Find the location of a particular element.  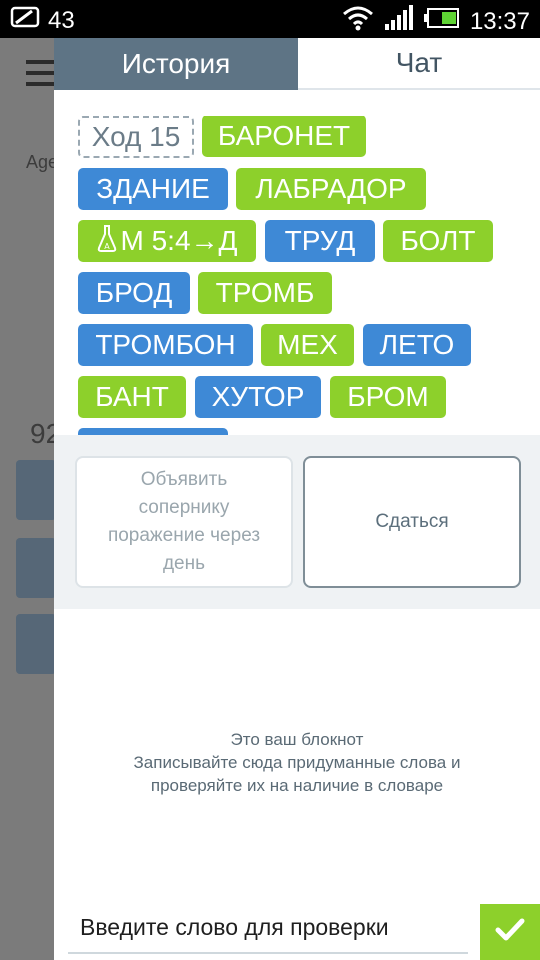

notepad-hint-line: Это ваш блокнот is located at coordinates (297, 739).